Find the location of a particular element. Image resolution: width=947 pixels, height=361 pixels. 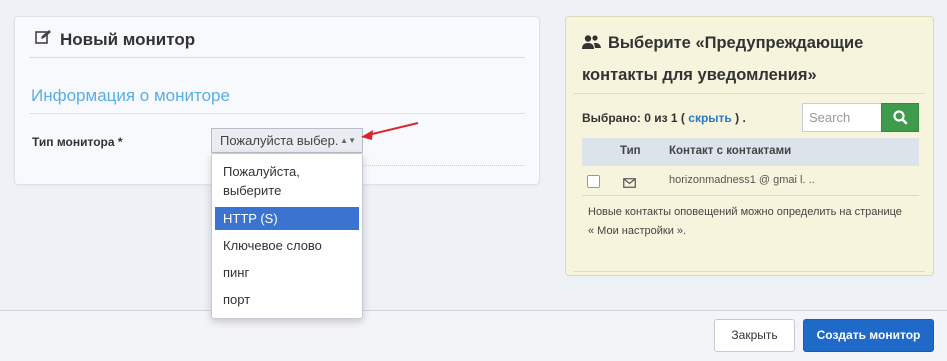

search-icon is located at coordinates (900, 122).